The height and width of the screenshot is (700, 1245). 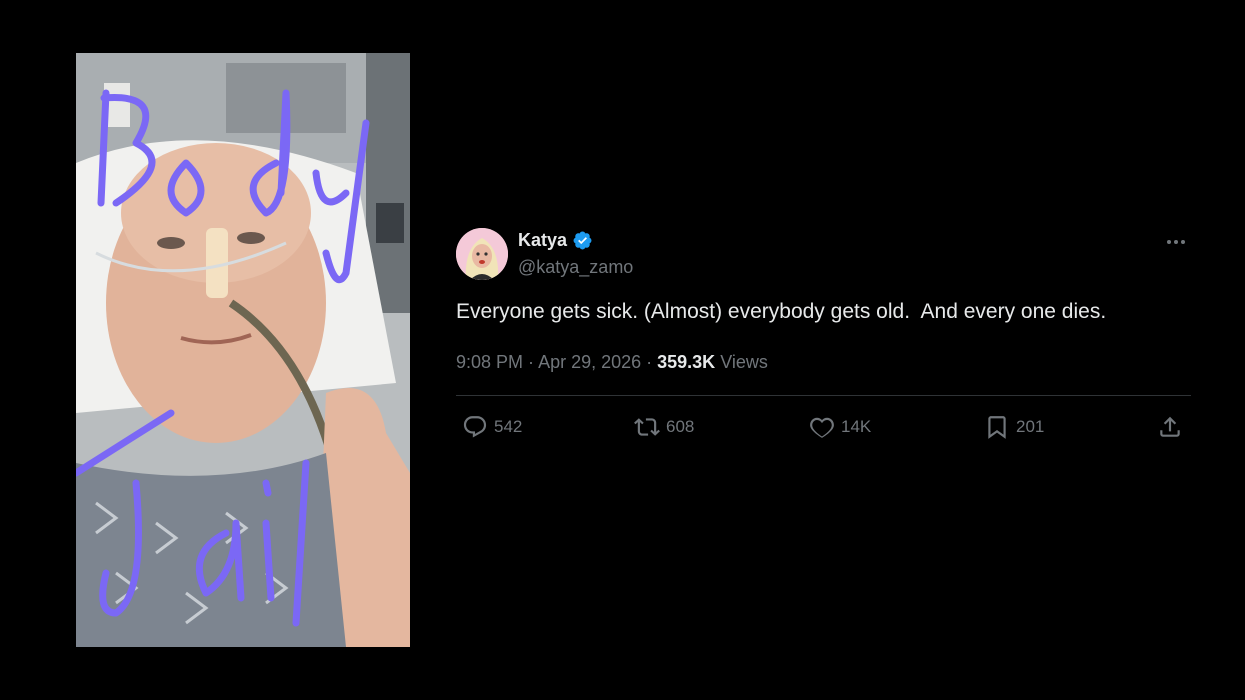 I want to click on share-icon, so click(x=1170, y=426).